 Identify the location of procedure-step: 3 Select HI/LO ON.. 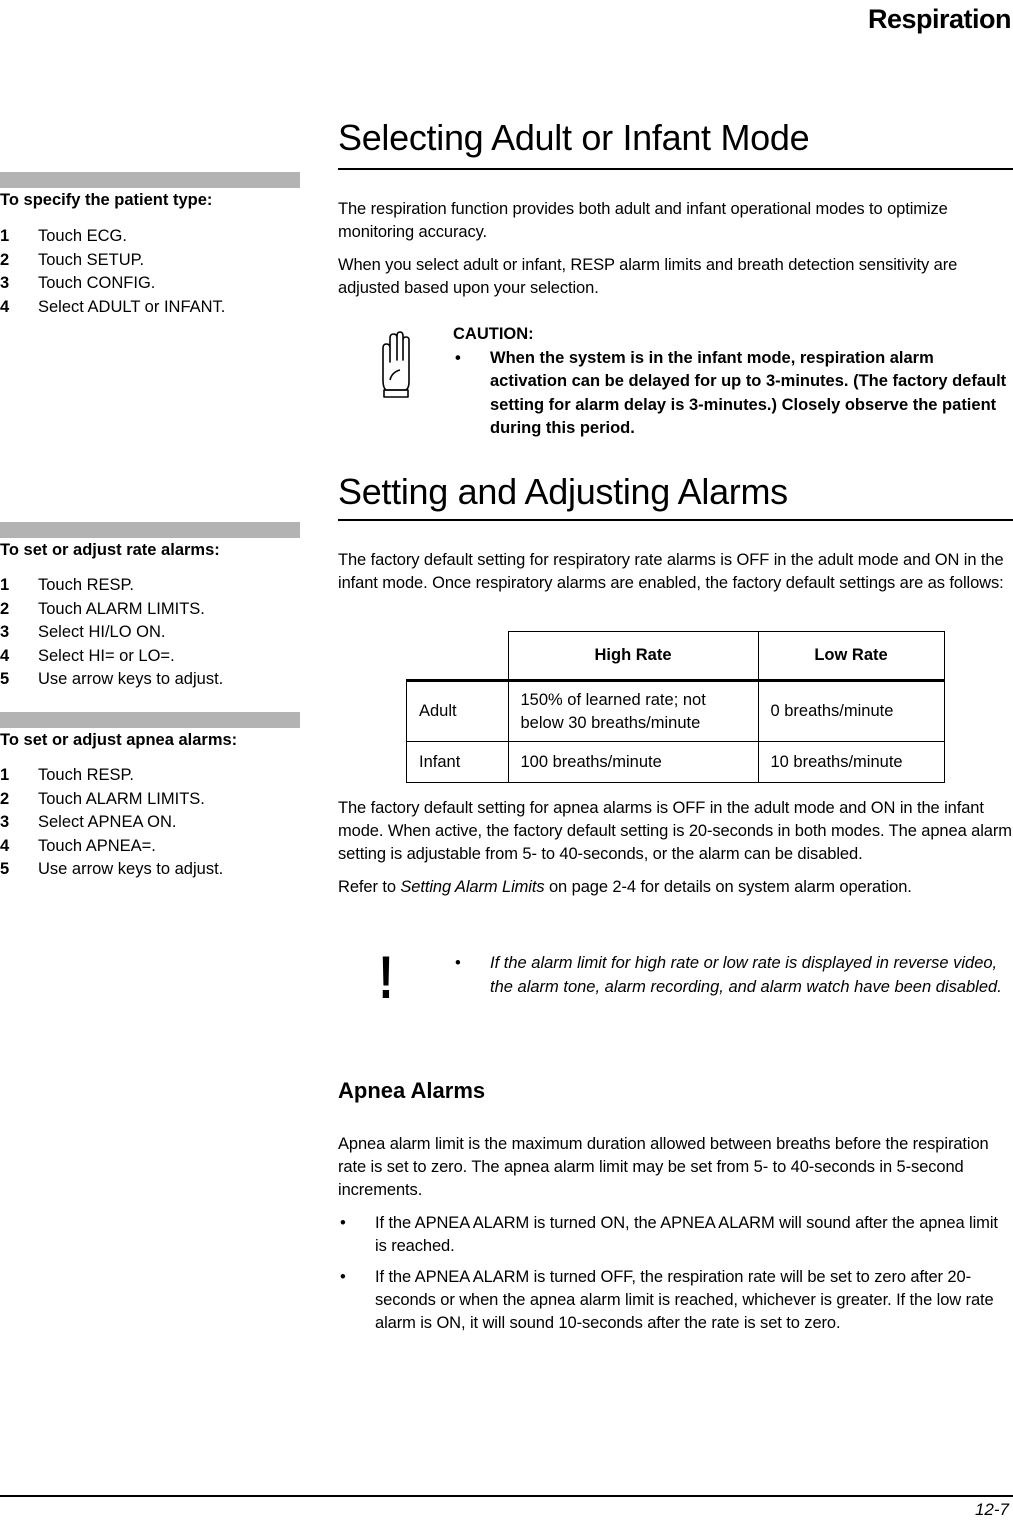
(111, 633).